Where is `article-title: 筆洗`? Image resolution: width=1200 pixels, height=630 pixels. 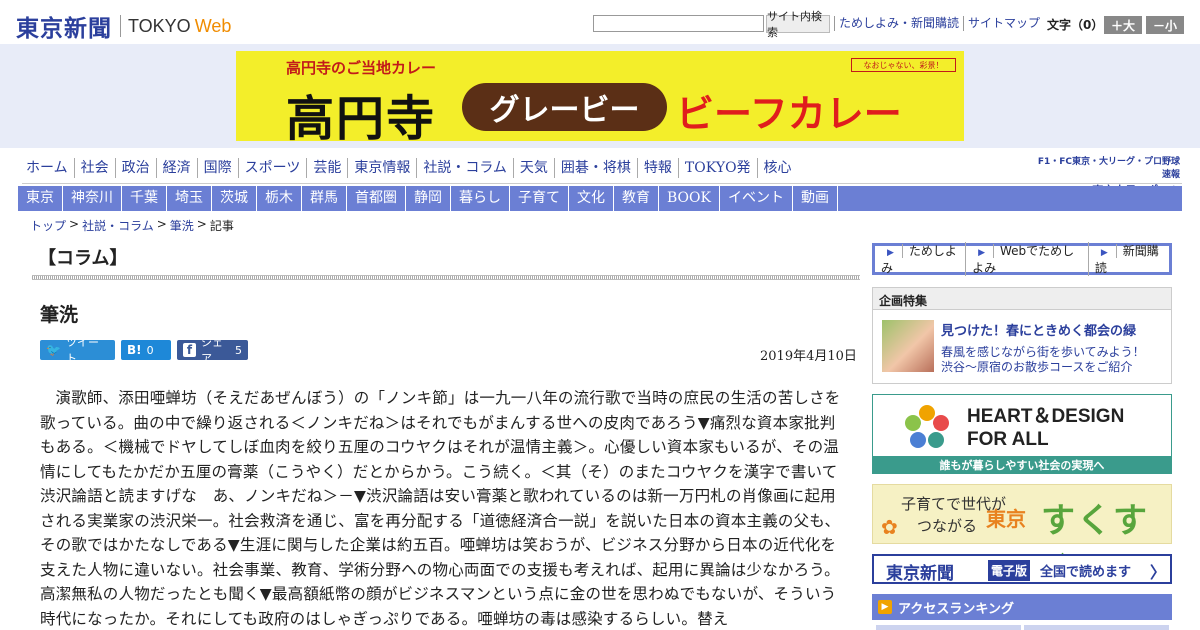 article-title: 筆洗 is located at coordinates (59, 315).